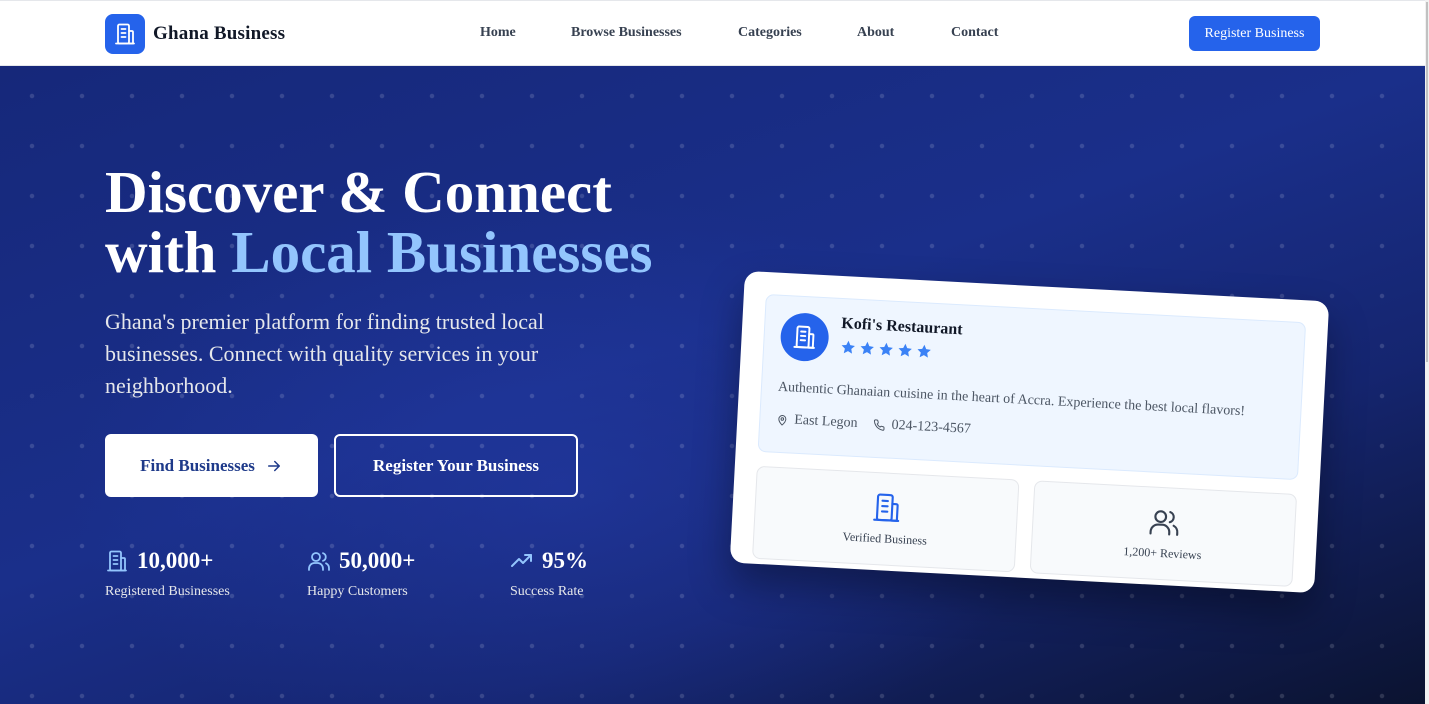  I want to click on trending-up-icon, so click(521, 560).